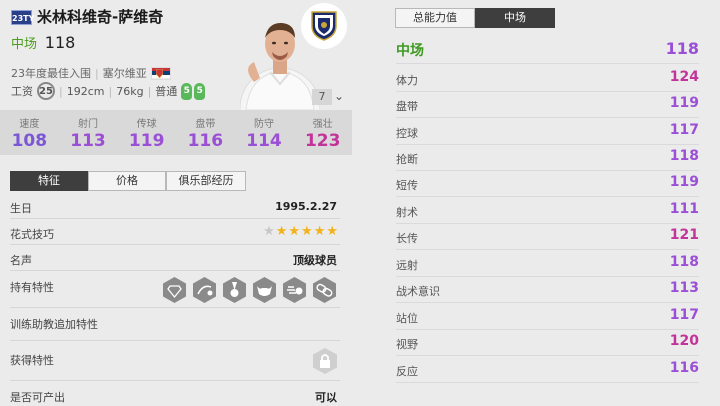 The width and height of the screenshot is (720, 406). What do you see at coordinates (407, 133) in the screenshot?
I see `attribute-label: 控球` at bounding box center [407, 133].